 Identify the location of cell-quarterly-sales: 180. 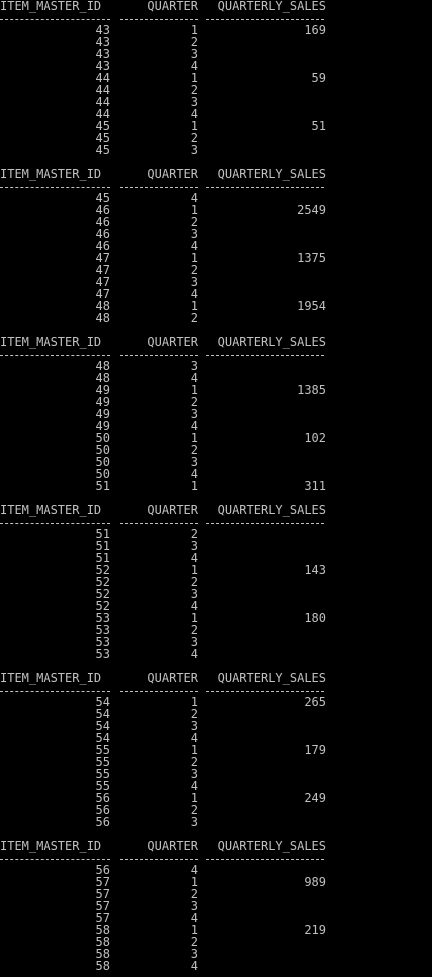
(315, 618).